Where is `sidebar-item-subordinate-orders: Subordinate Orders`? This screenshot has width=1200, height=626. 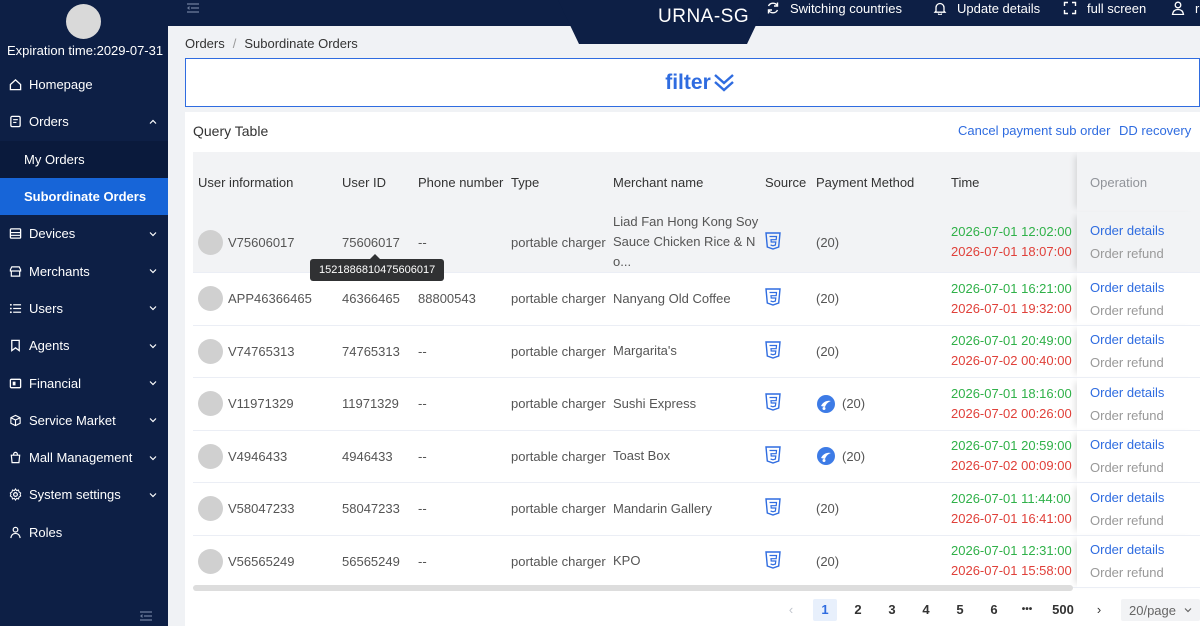 sidebar-item-subordinate-orders: Subordinate Orders is located at coordinates (84, 196).